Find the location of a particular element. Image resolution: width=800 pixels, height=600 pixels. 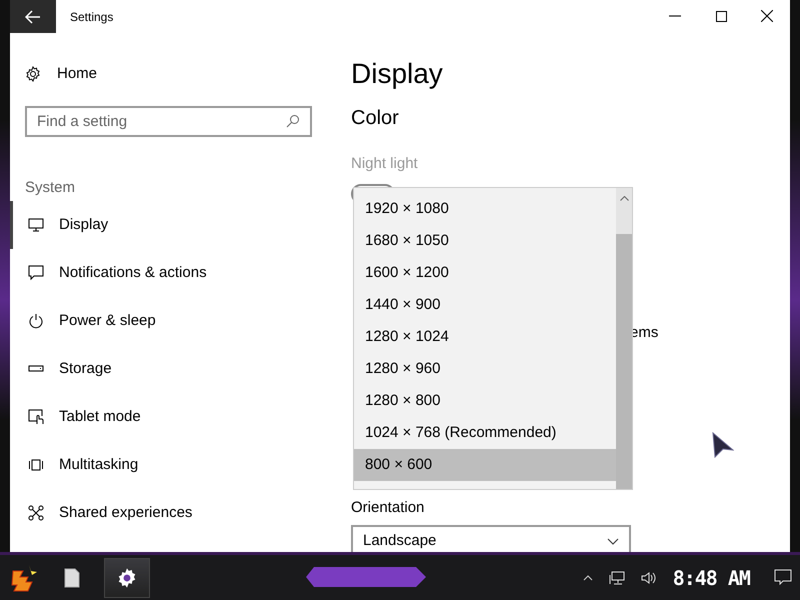

dropdown-option: 800 × 600 is located at coordinates (485, 465).